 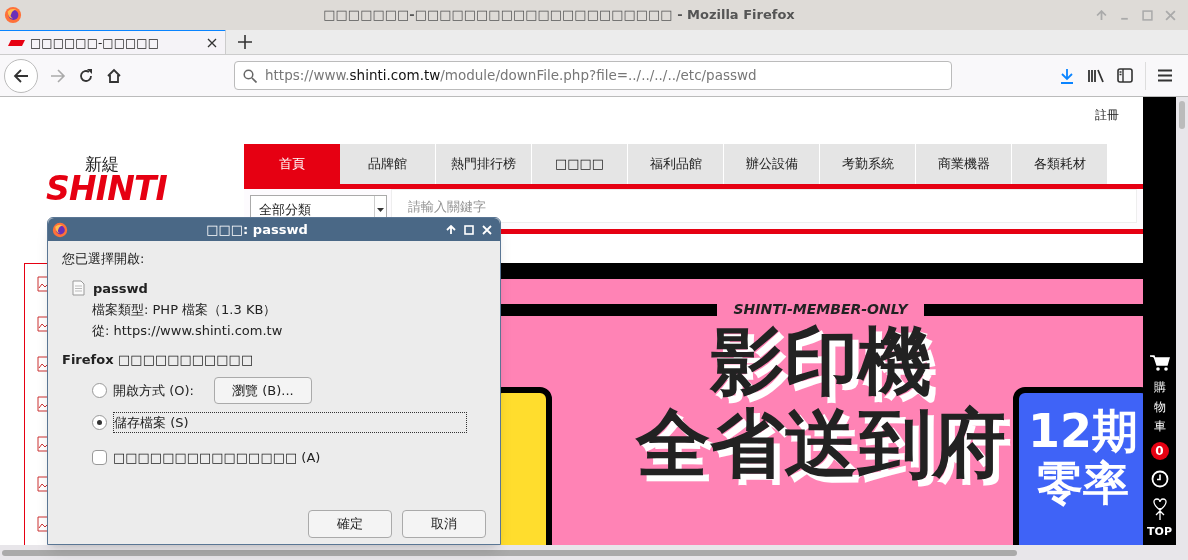 What do you see at coordinates (99, 457) in the screenshot?
I see `checkbox` at bounding box center [99, 457].